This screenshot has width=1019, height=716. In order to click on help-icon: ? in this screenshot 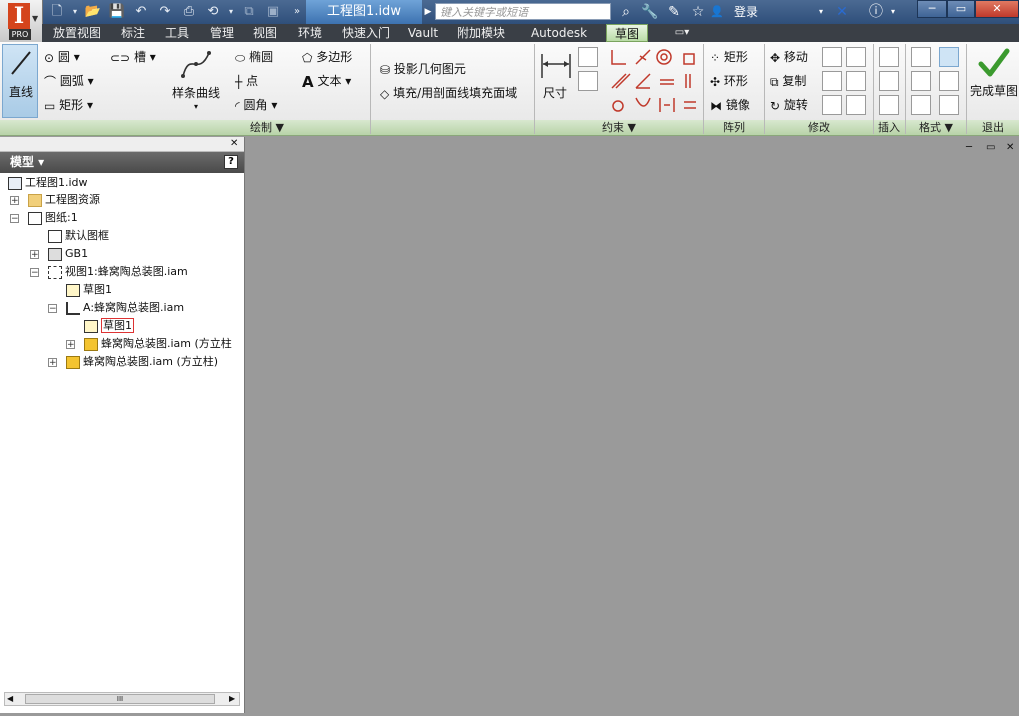, I will do `click(231, 162)`.